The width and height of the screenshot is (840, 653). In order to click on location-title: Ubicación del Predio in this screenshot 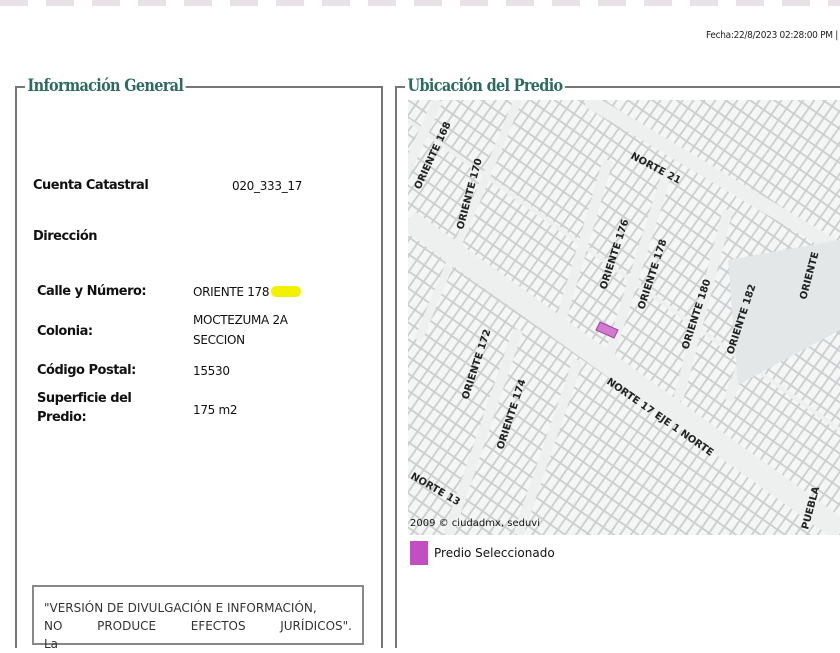, I will do `click(485, 86)`.